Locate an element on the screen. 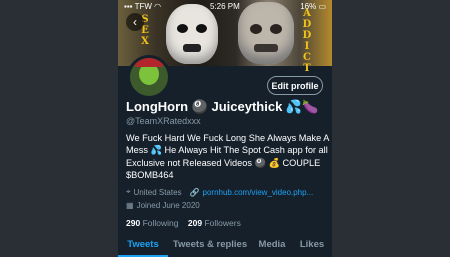  wifi-icon: ◠ is located at coordinates (158, 6).